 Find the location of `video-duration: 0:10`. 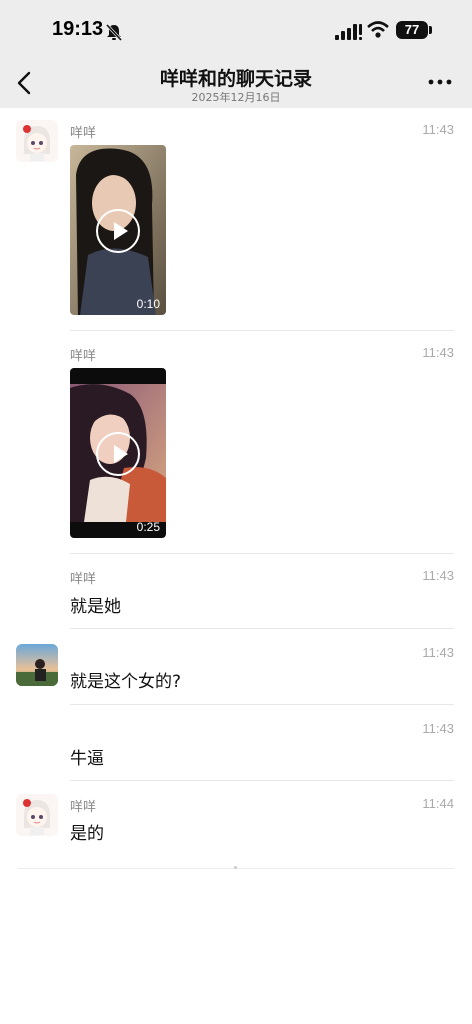

video-duration: 0:10 is located at coordinates (148, 304).